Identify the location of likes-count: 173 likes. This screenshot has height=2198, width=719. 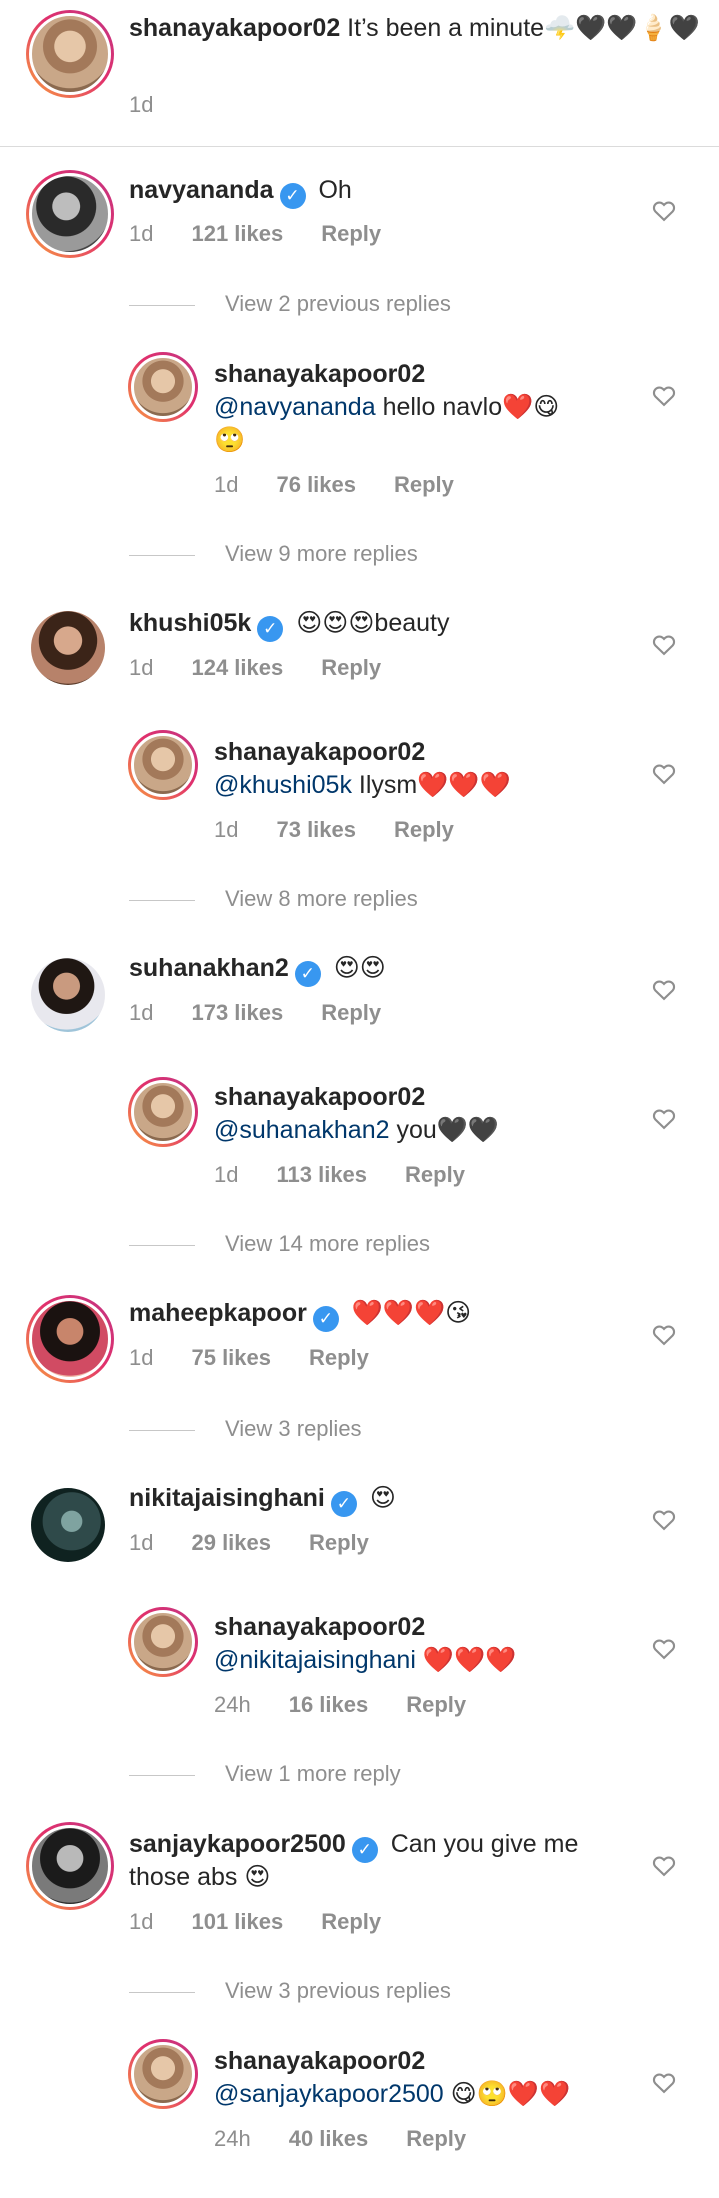
(237, 1012).